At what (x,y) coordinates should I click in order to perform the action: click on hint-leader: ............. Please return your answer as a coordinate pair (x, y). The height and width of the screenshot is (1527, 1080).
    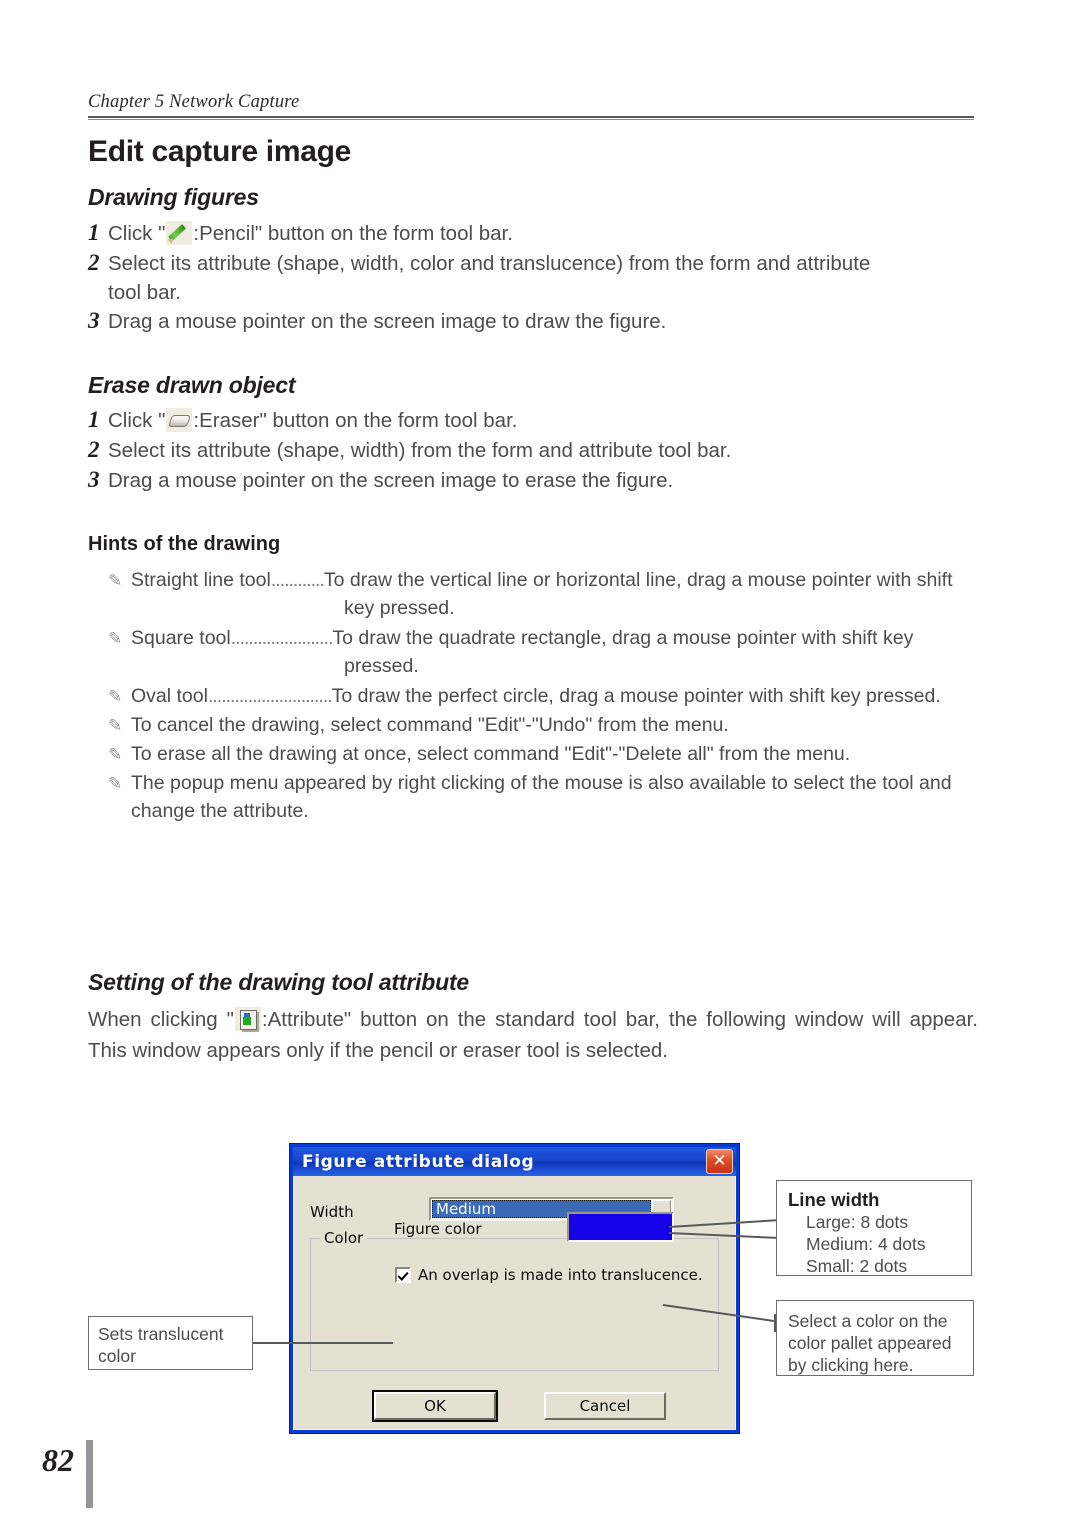
    Looking at the image, I should click on (297, 580).